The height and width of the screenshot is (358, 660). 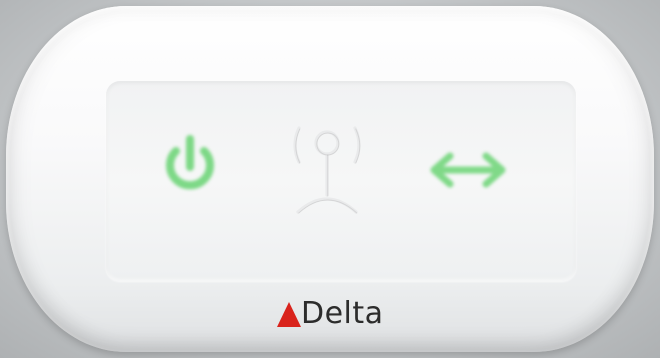 What do you see at coordinates (342, 313) in the screenshot?
I see `brand-name: Delta` at bounding box center [342, 313].